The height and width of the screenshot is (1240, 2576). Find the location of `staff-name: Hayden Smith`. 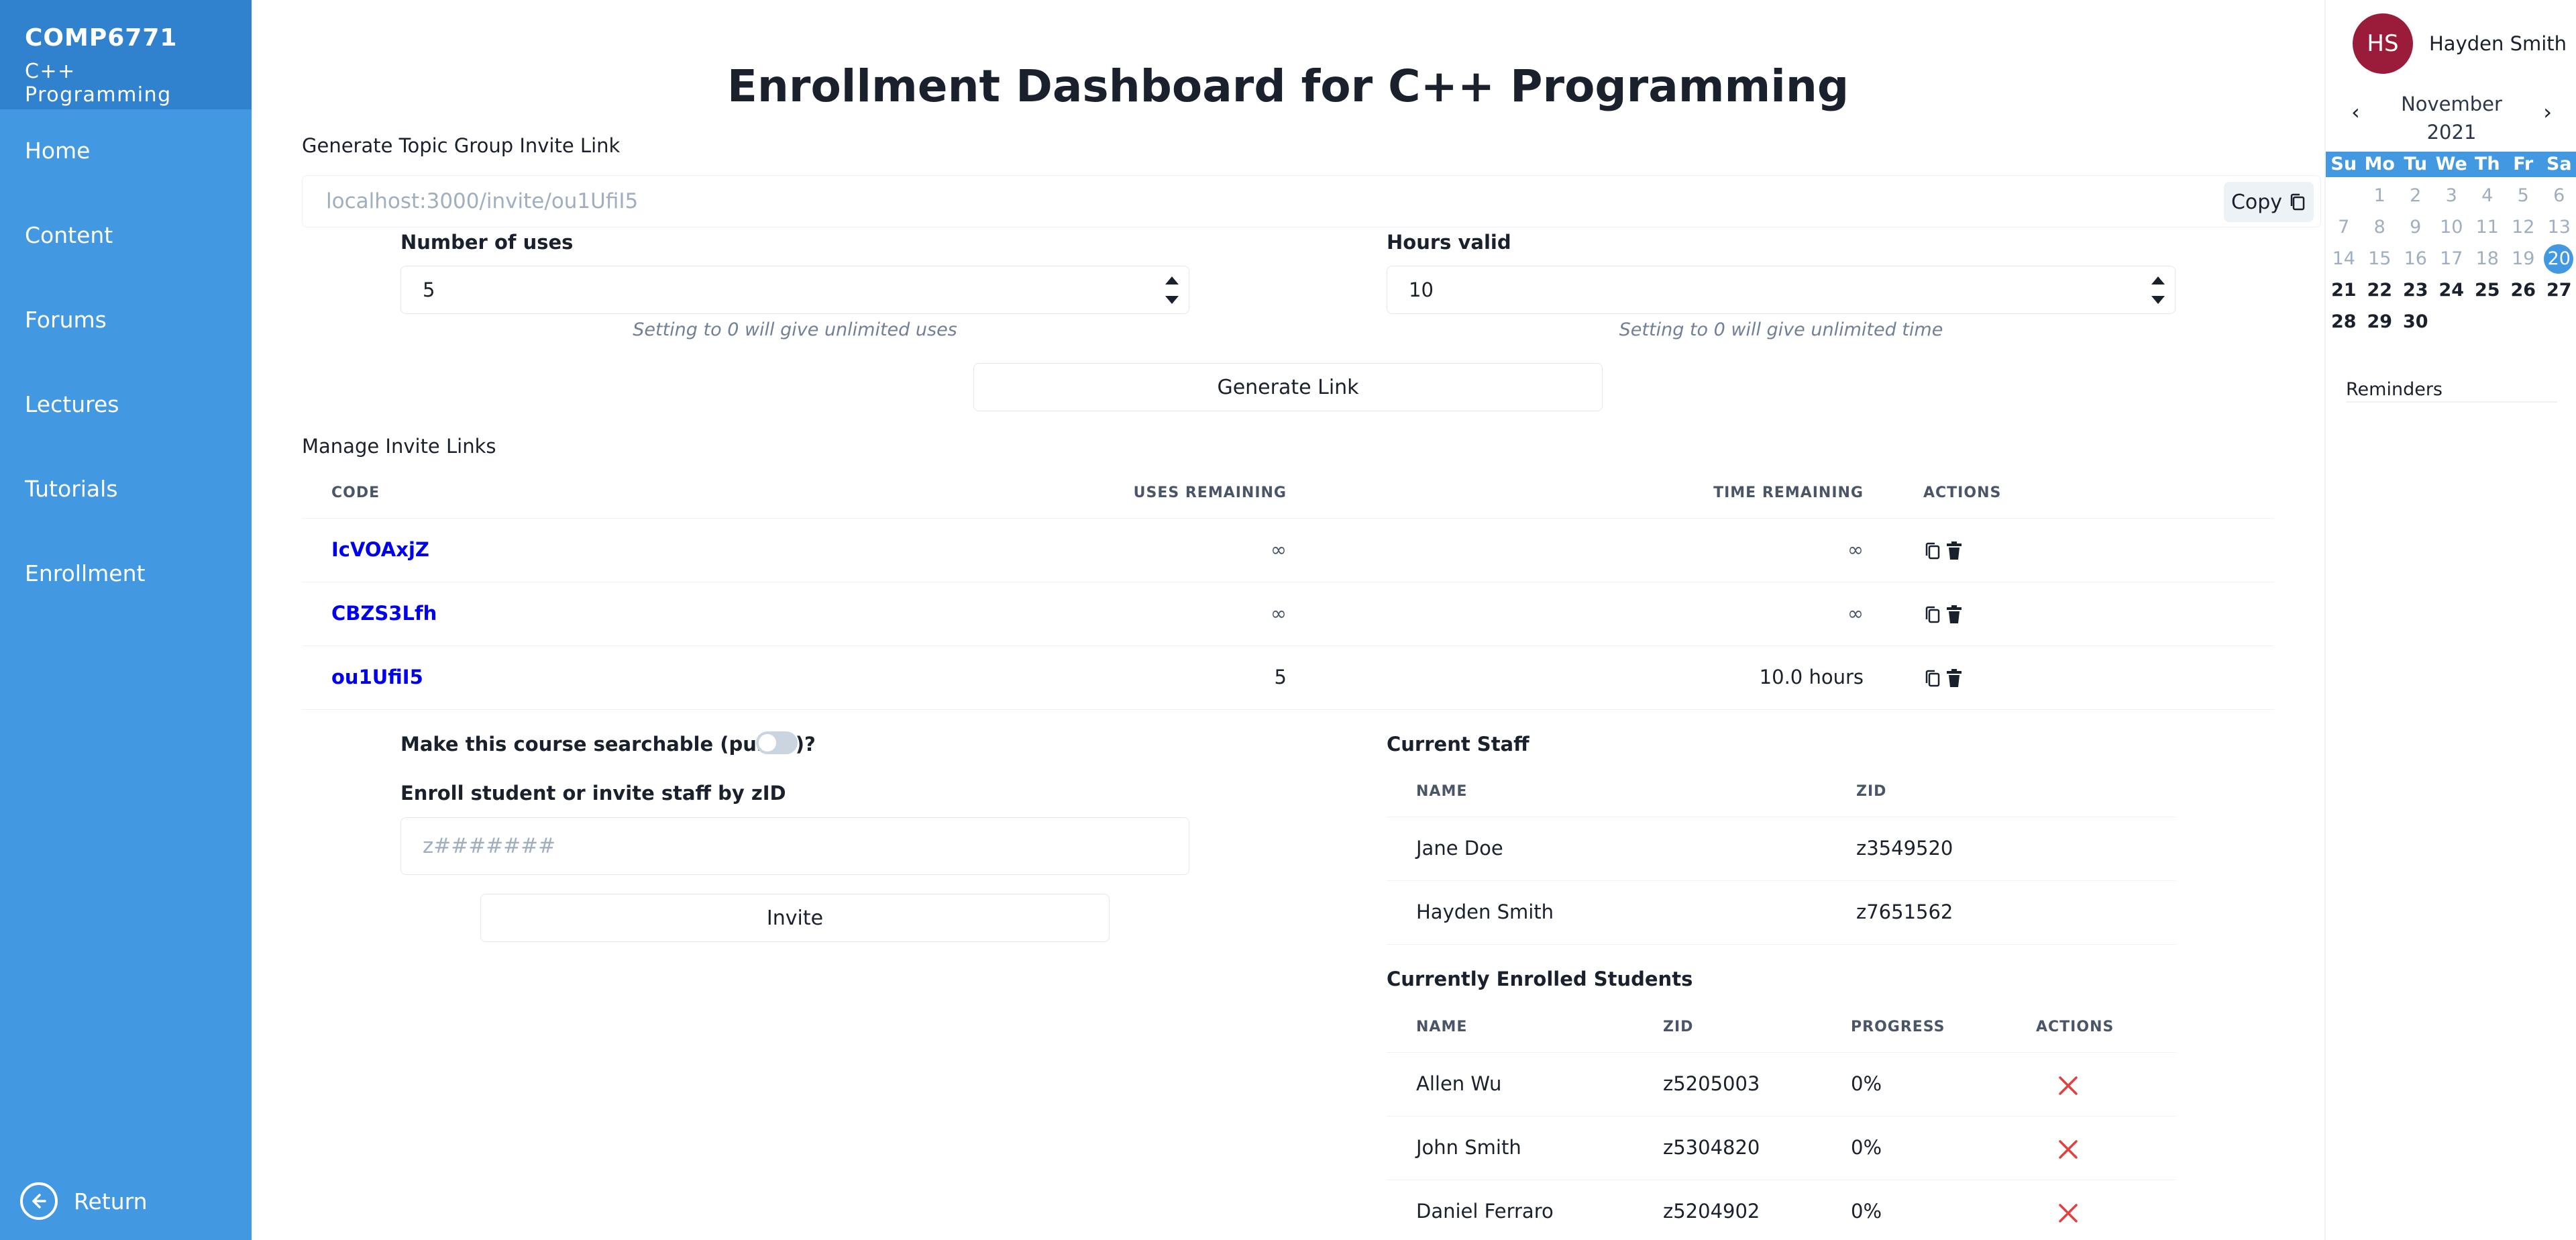

staff-name: Hayden Smith is located at coordinates (1485, 911).